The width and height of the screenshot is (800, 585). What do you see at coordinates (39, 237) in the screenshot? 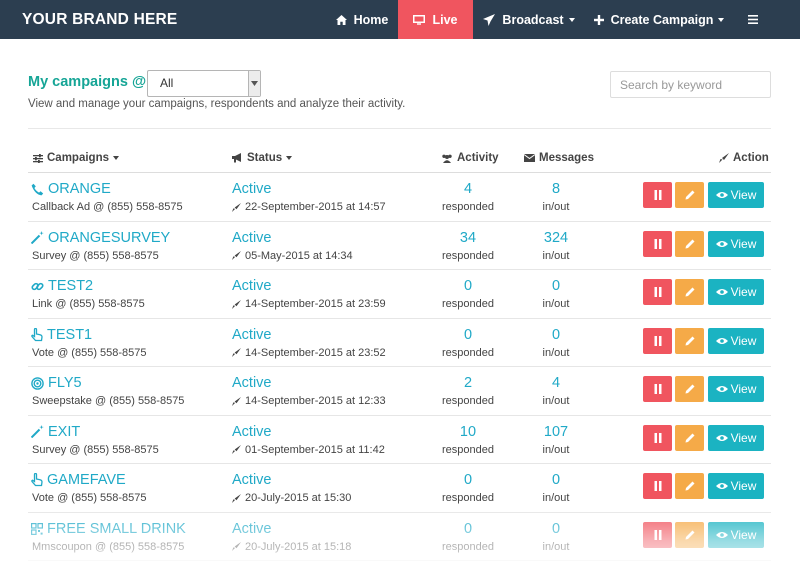
I see `magic-wand-icon` at bounding box center [39, 237].